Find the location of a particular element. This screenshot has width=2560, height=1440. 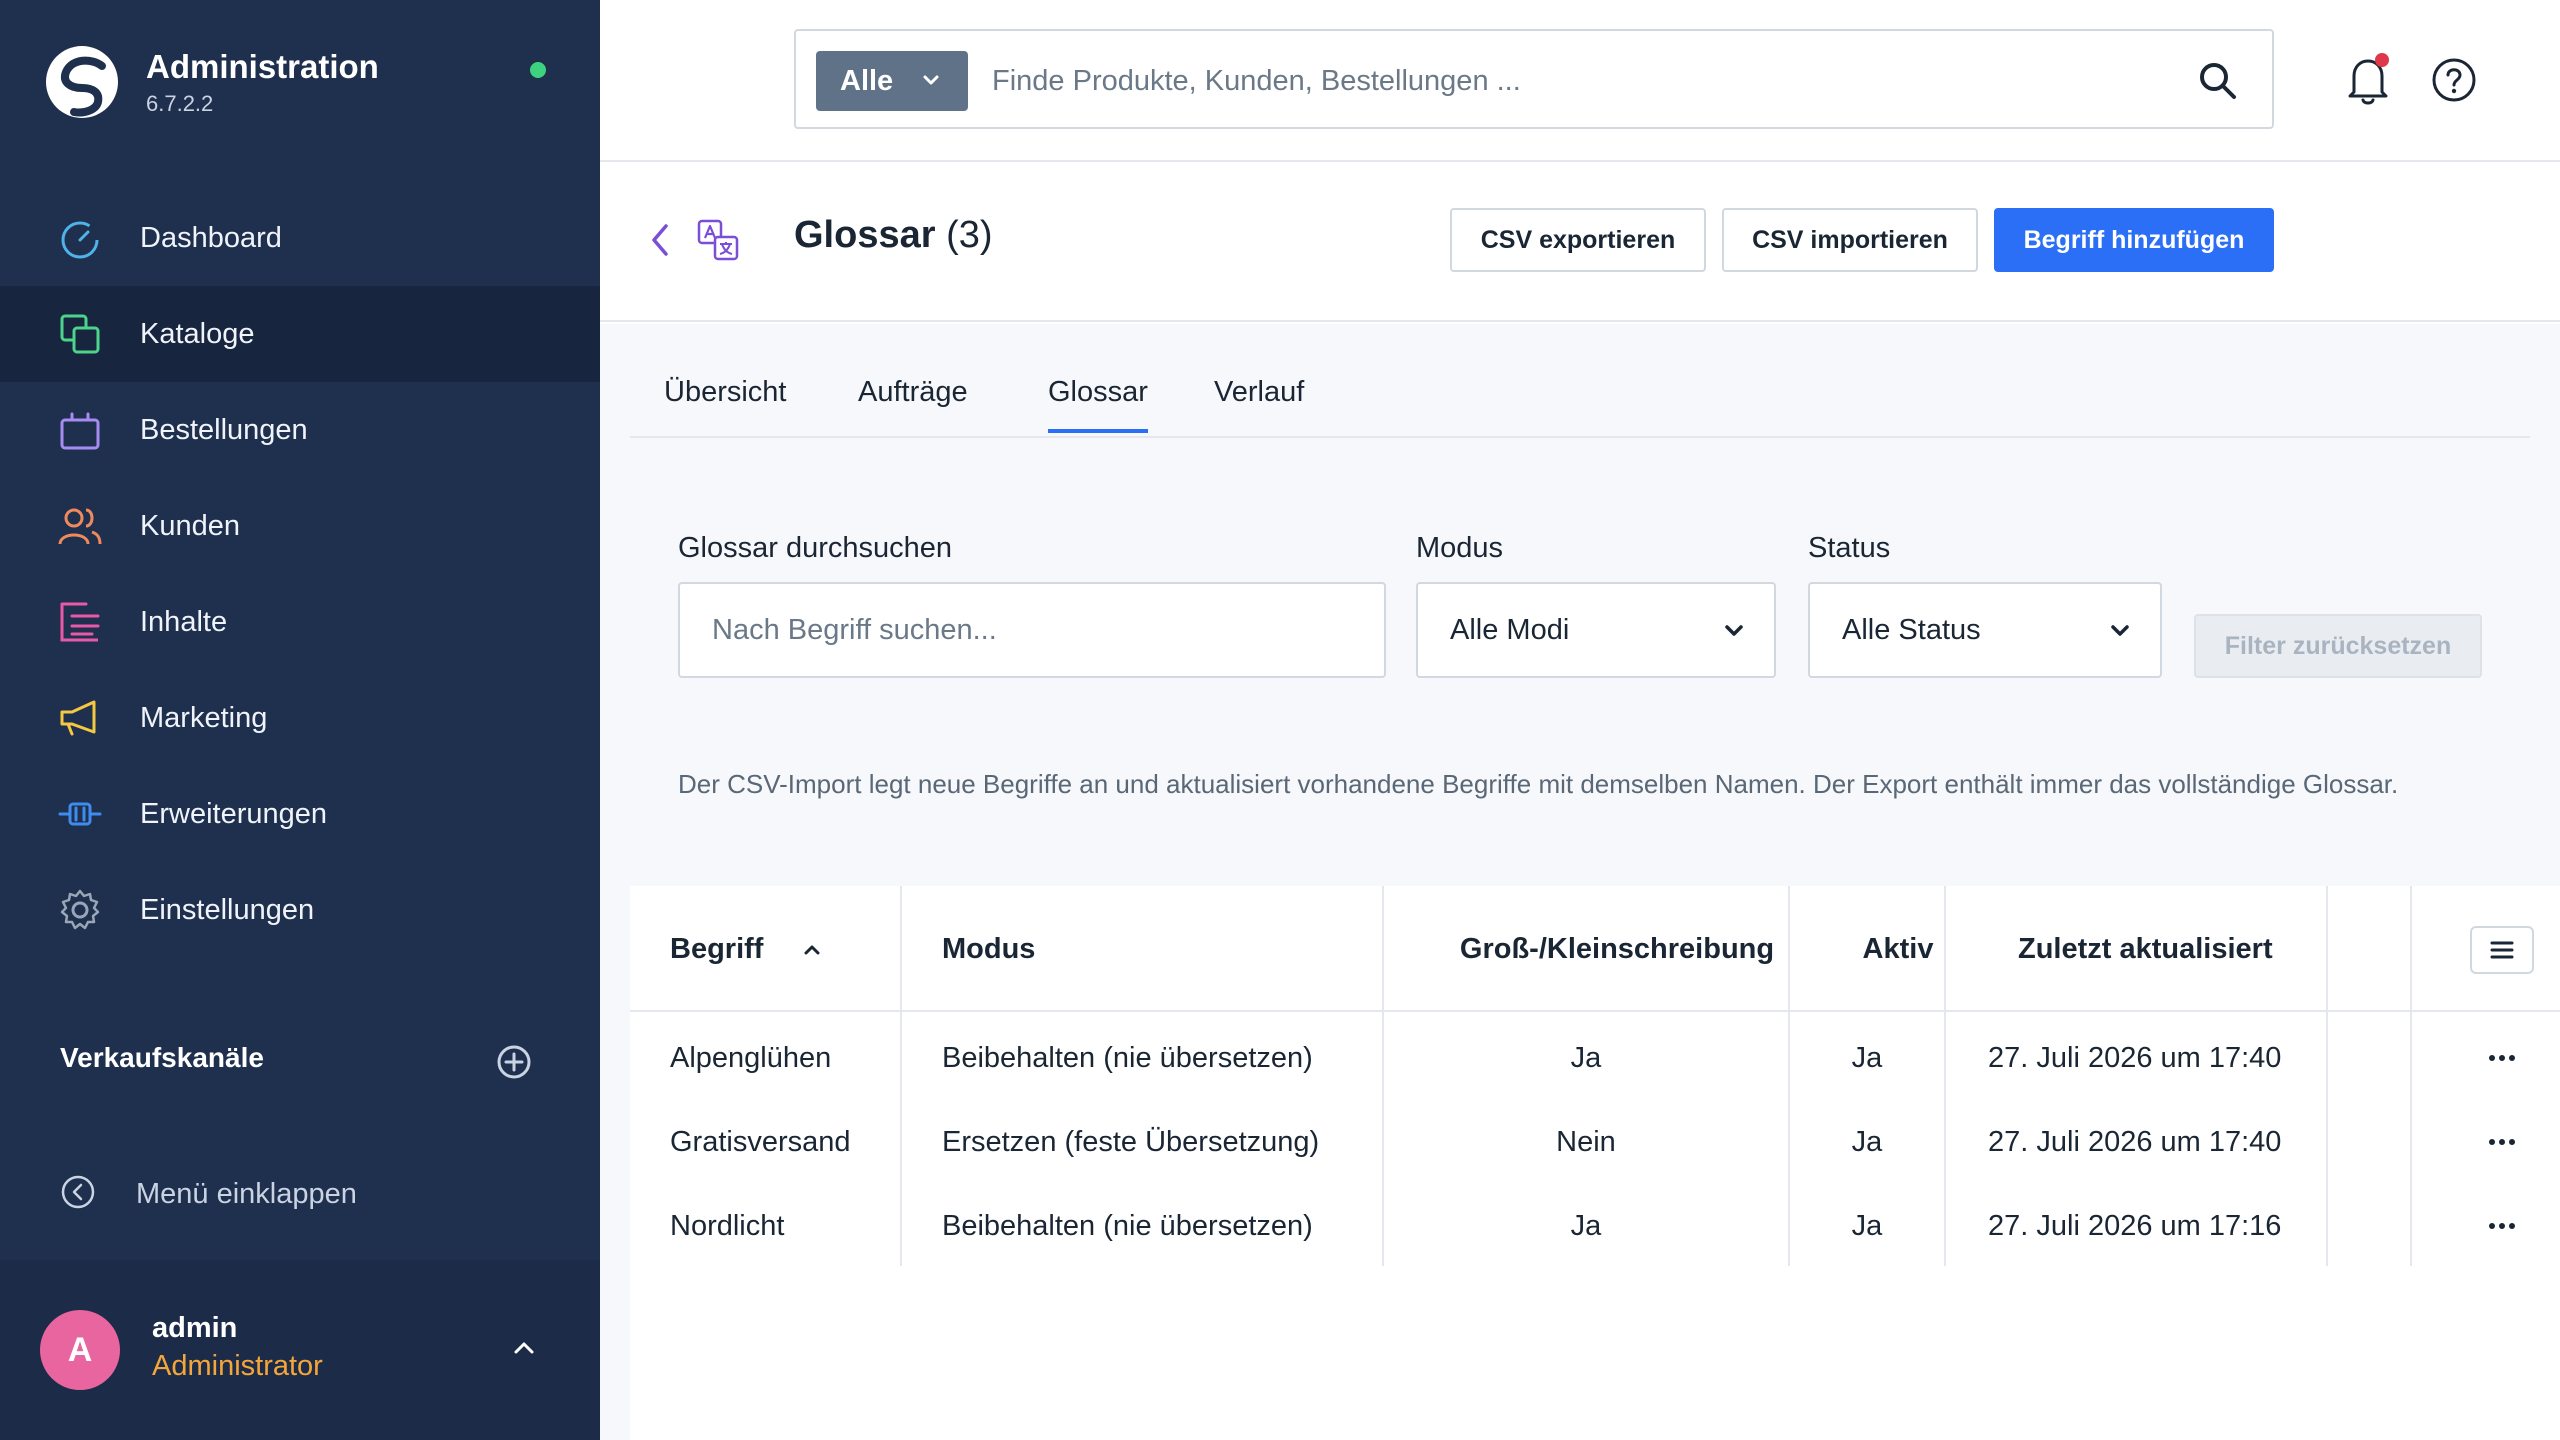

chevron-left-circle-icon is located at coordinates (78, 1192).